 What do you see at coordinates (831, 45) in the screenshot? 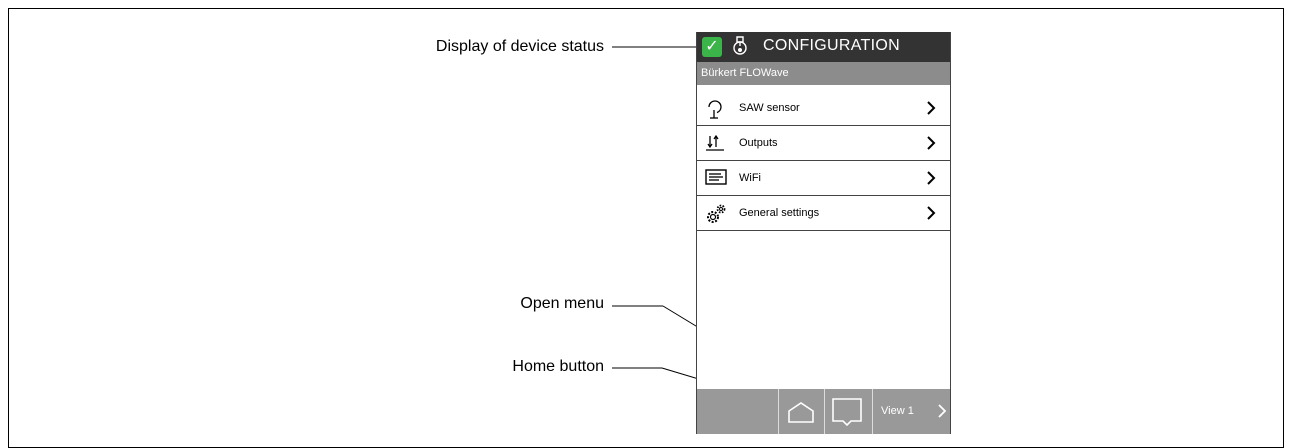
I see `screen-title: CONFIGURATION` at bounding box center [831, 45].